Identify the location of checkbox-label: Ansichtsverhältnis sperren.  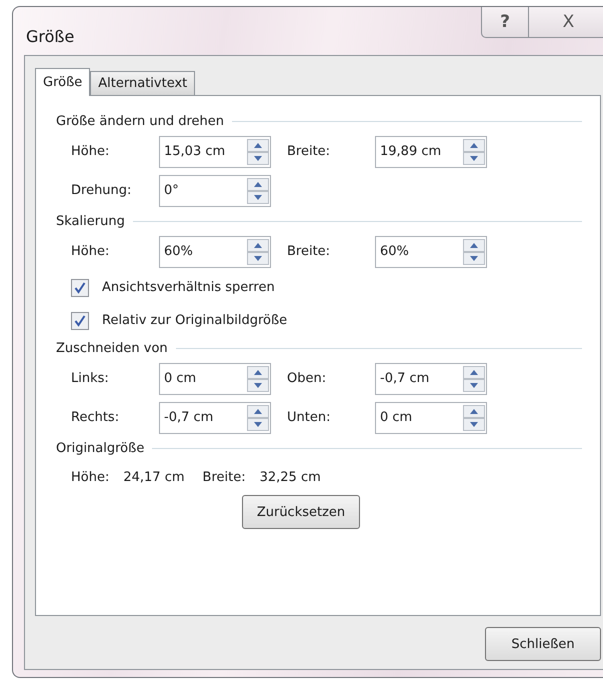
(188, 287).